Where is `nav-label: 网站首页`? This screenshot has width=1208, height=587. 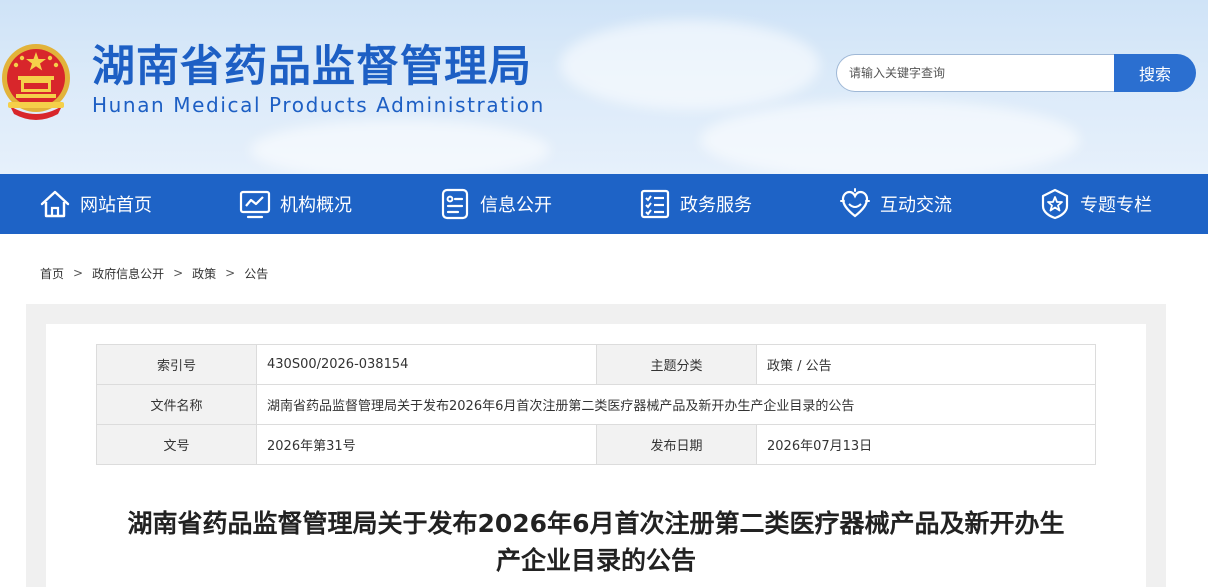 nav-label: 网站首页 is located at coordinates (116, 205).